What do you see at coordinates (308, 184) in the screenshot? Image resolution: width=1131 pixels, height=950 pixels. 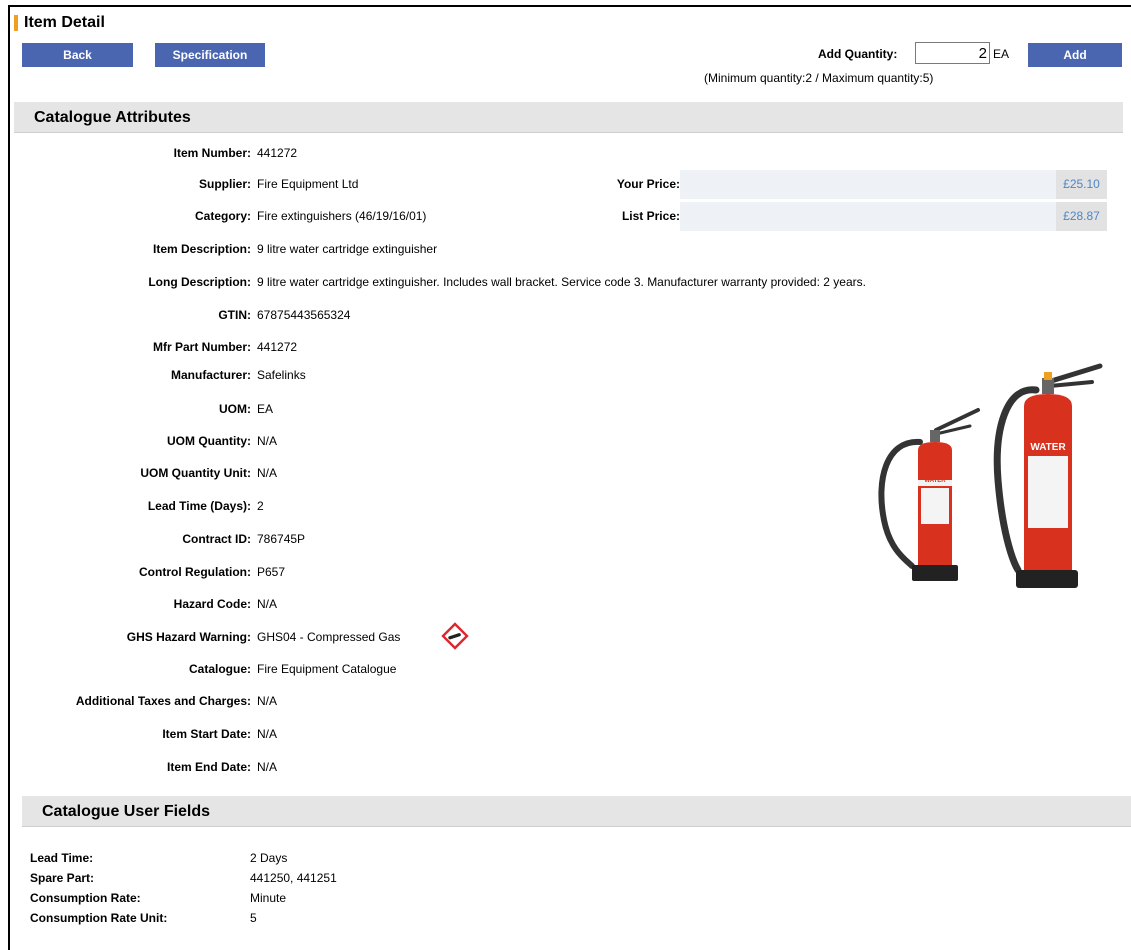 I see `attr-value: Fire Equipment Ltd` at bounding box center [308, 184].